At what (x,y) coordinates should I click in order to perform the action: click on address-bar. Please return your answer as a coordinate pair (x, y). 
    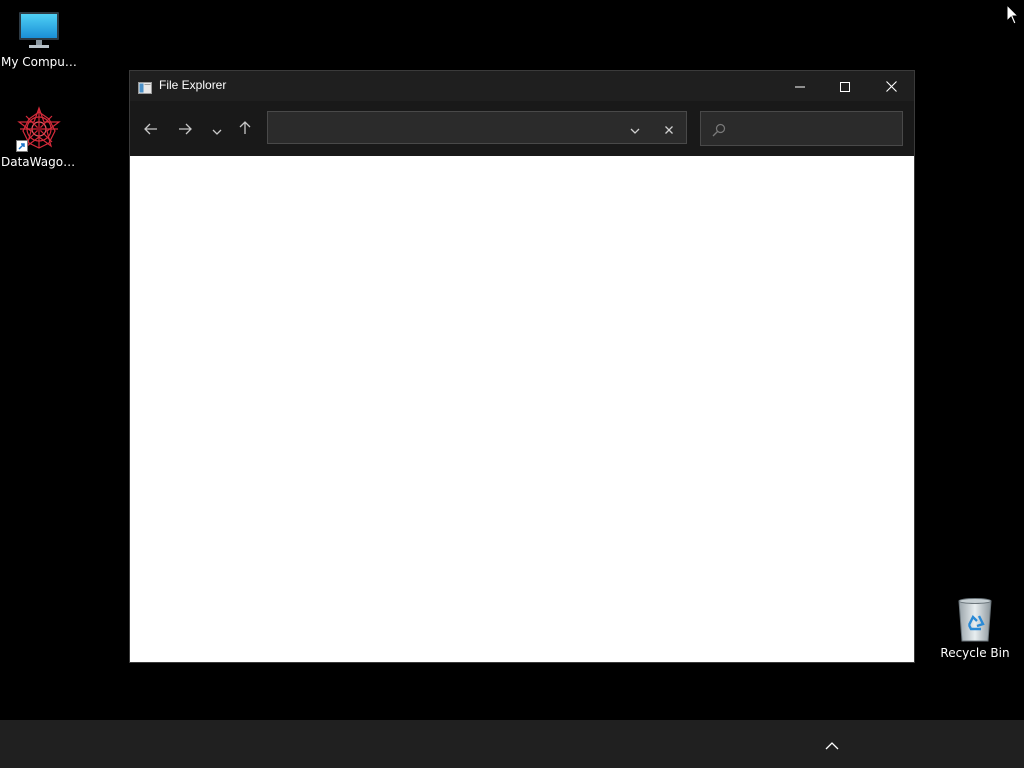
    Looking at the image, I should click on (477, 127).